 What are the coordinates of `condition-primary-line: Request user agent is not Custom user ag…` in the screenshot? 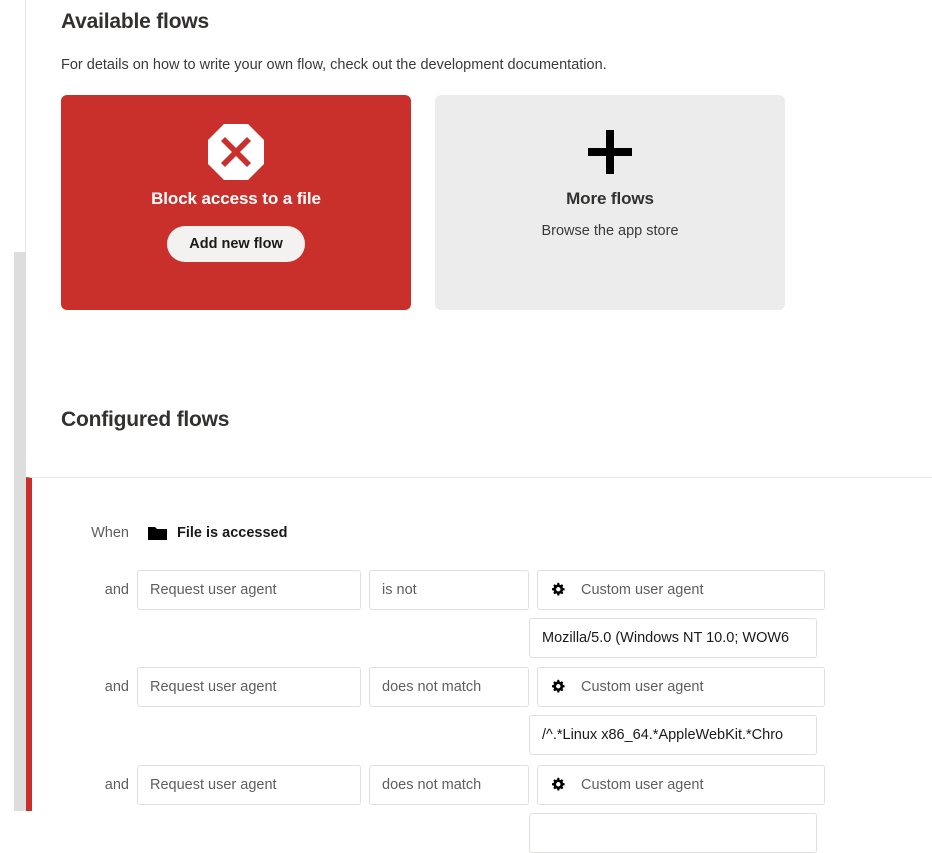 It's located at (481, 590).